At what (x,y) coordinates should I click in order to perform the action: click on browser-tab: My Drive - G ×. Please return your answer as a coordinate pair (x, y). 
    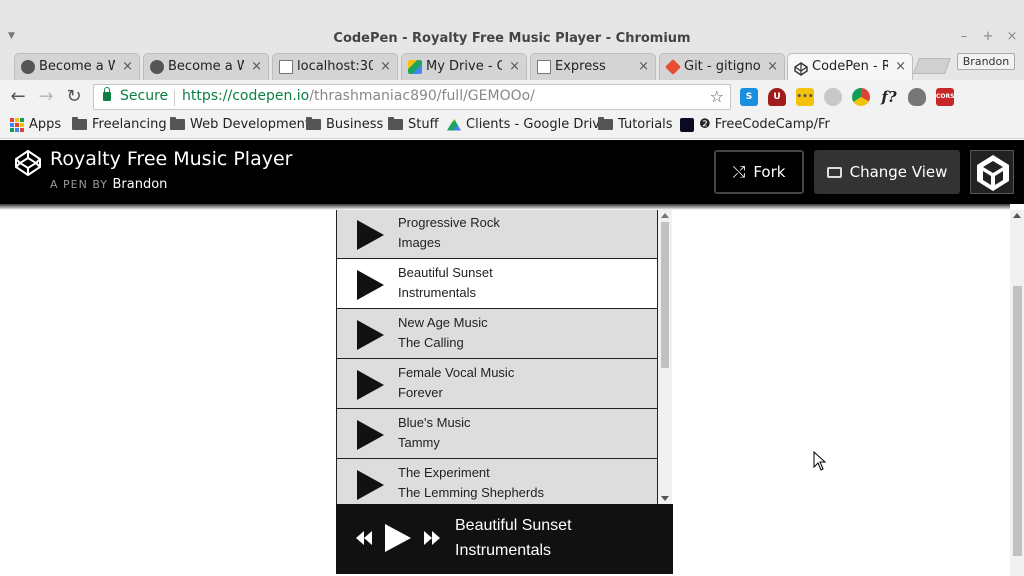
    Looking at the image, I should click on (464, 66).